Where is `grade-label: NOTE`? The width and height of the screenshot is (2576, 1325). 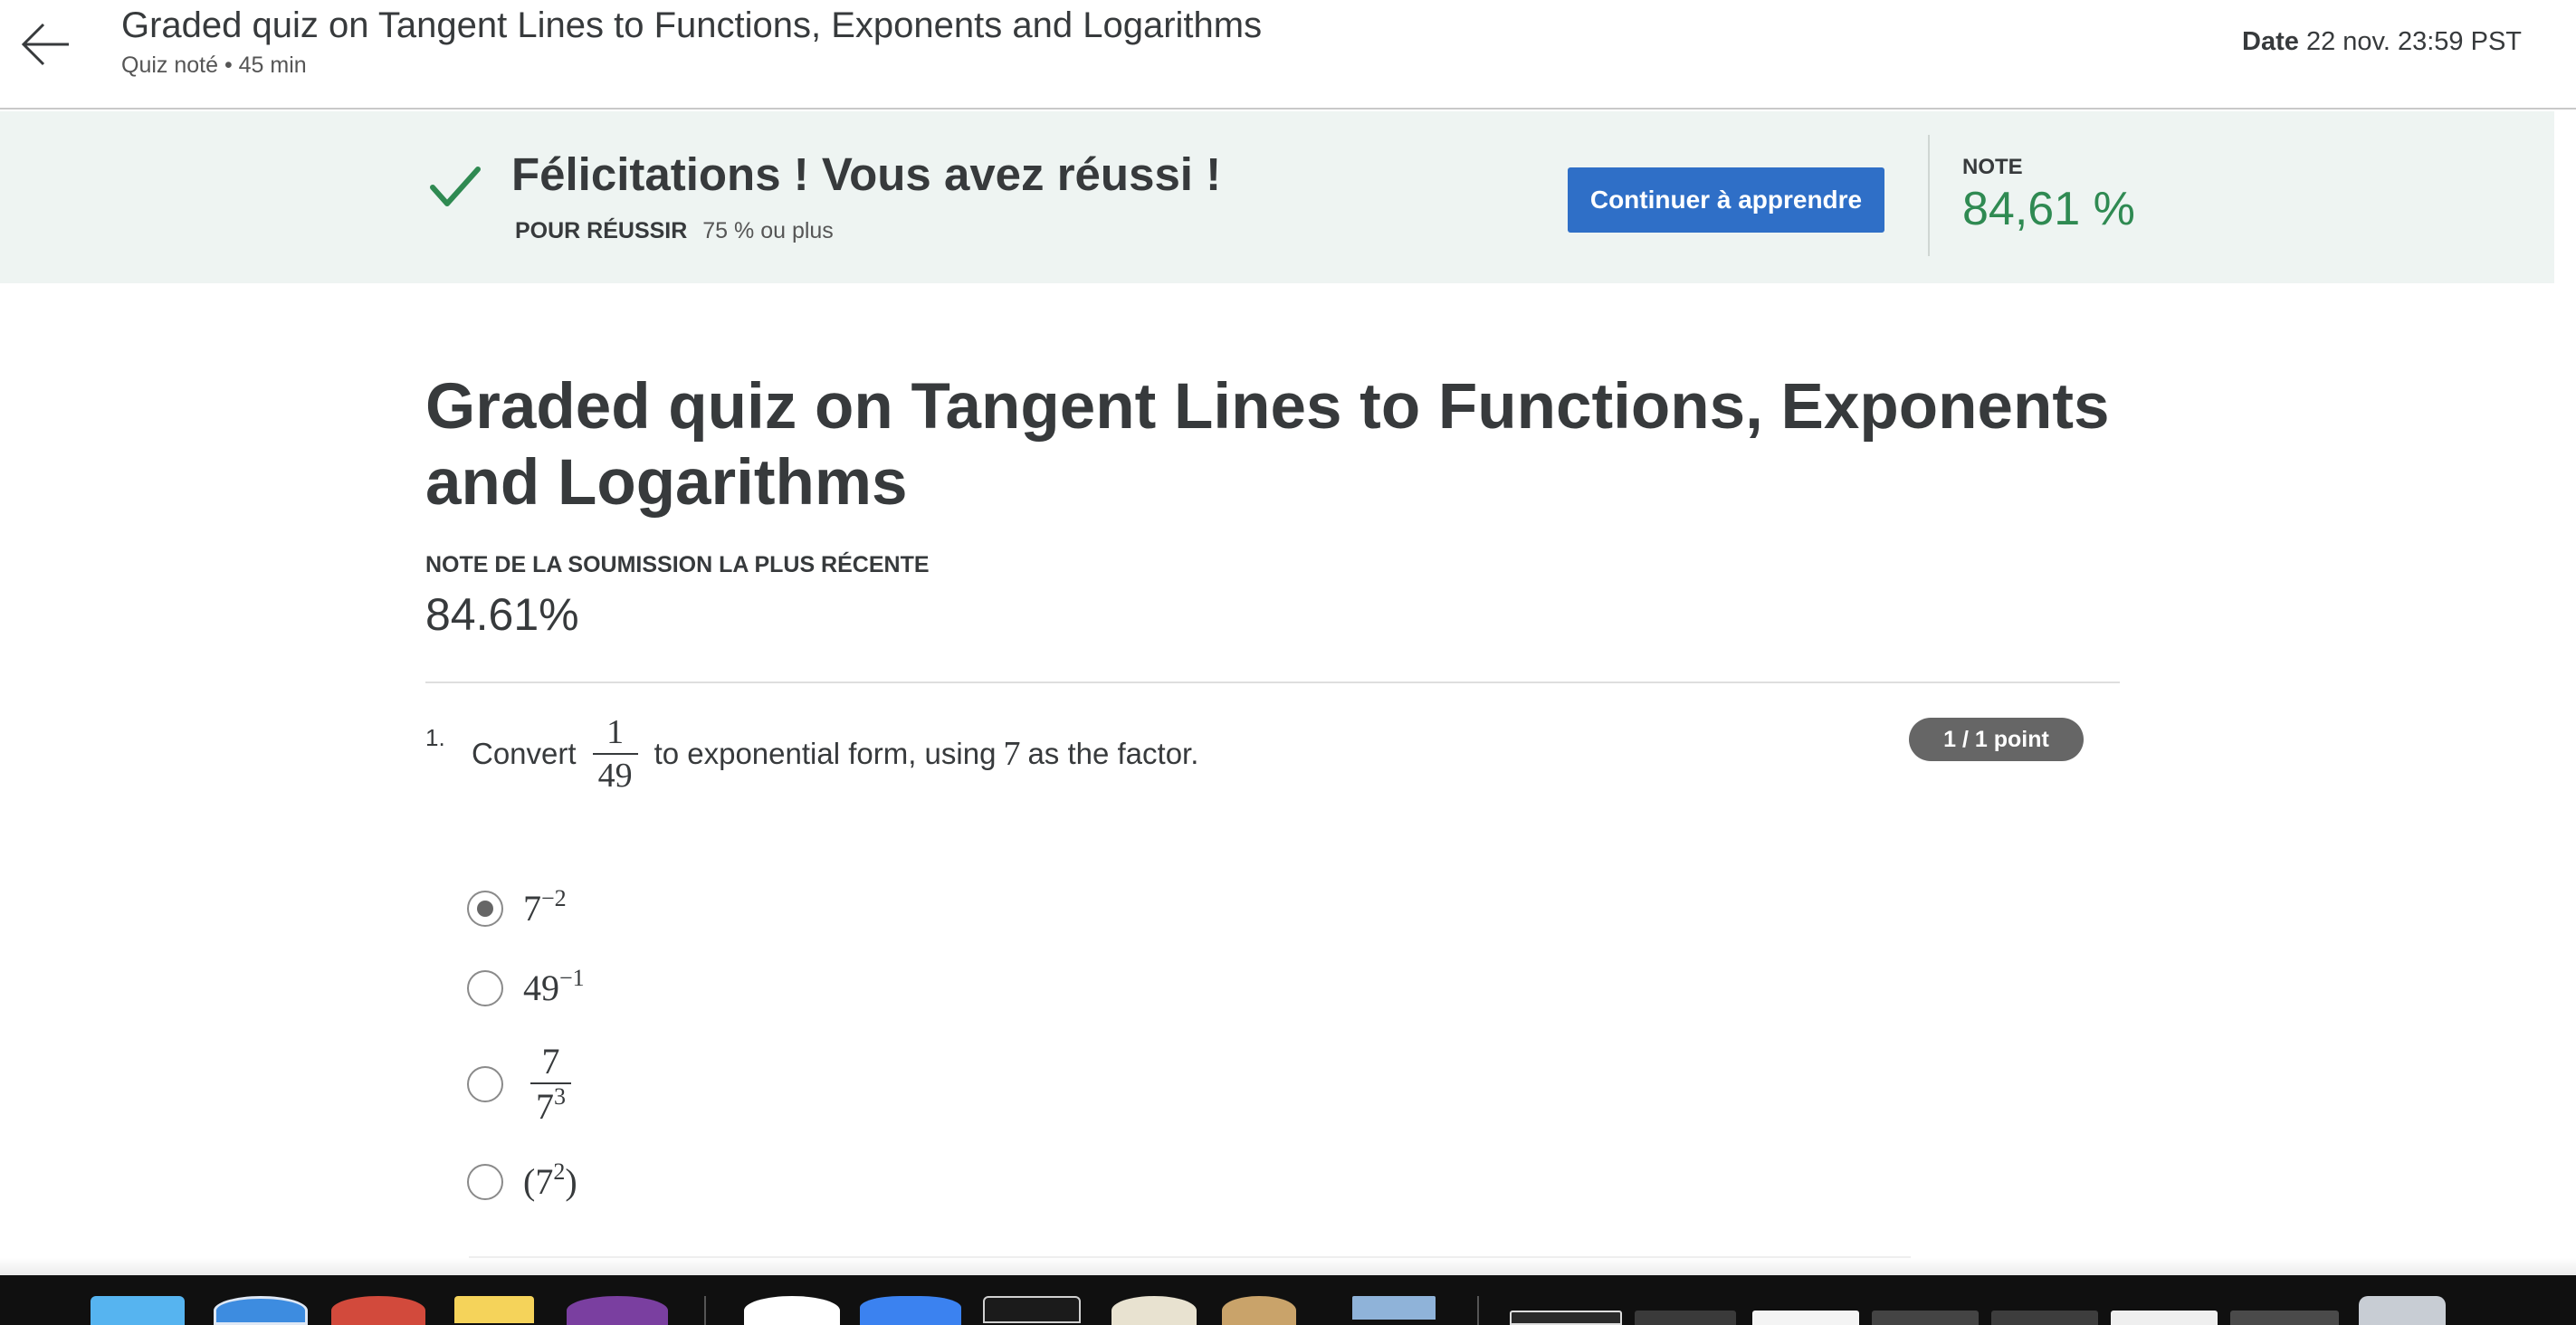 grade-label: NOTE is located at coordinates (1993, 167).